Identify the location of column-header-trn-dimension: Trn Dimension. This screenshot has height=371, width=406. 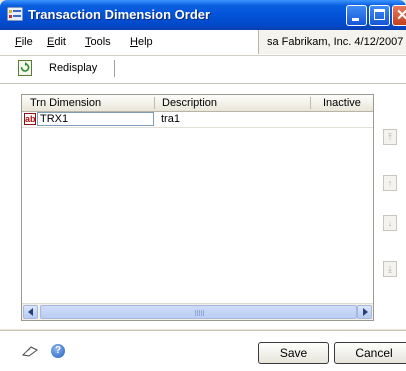
(65, 103).